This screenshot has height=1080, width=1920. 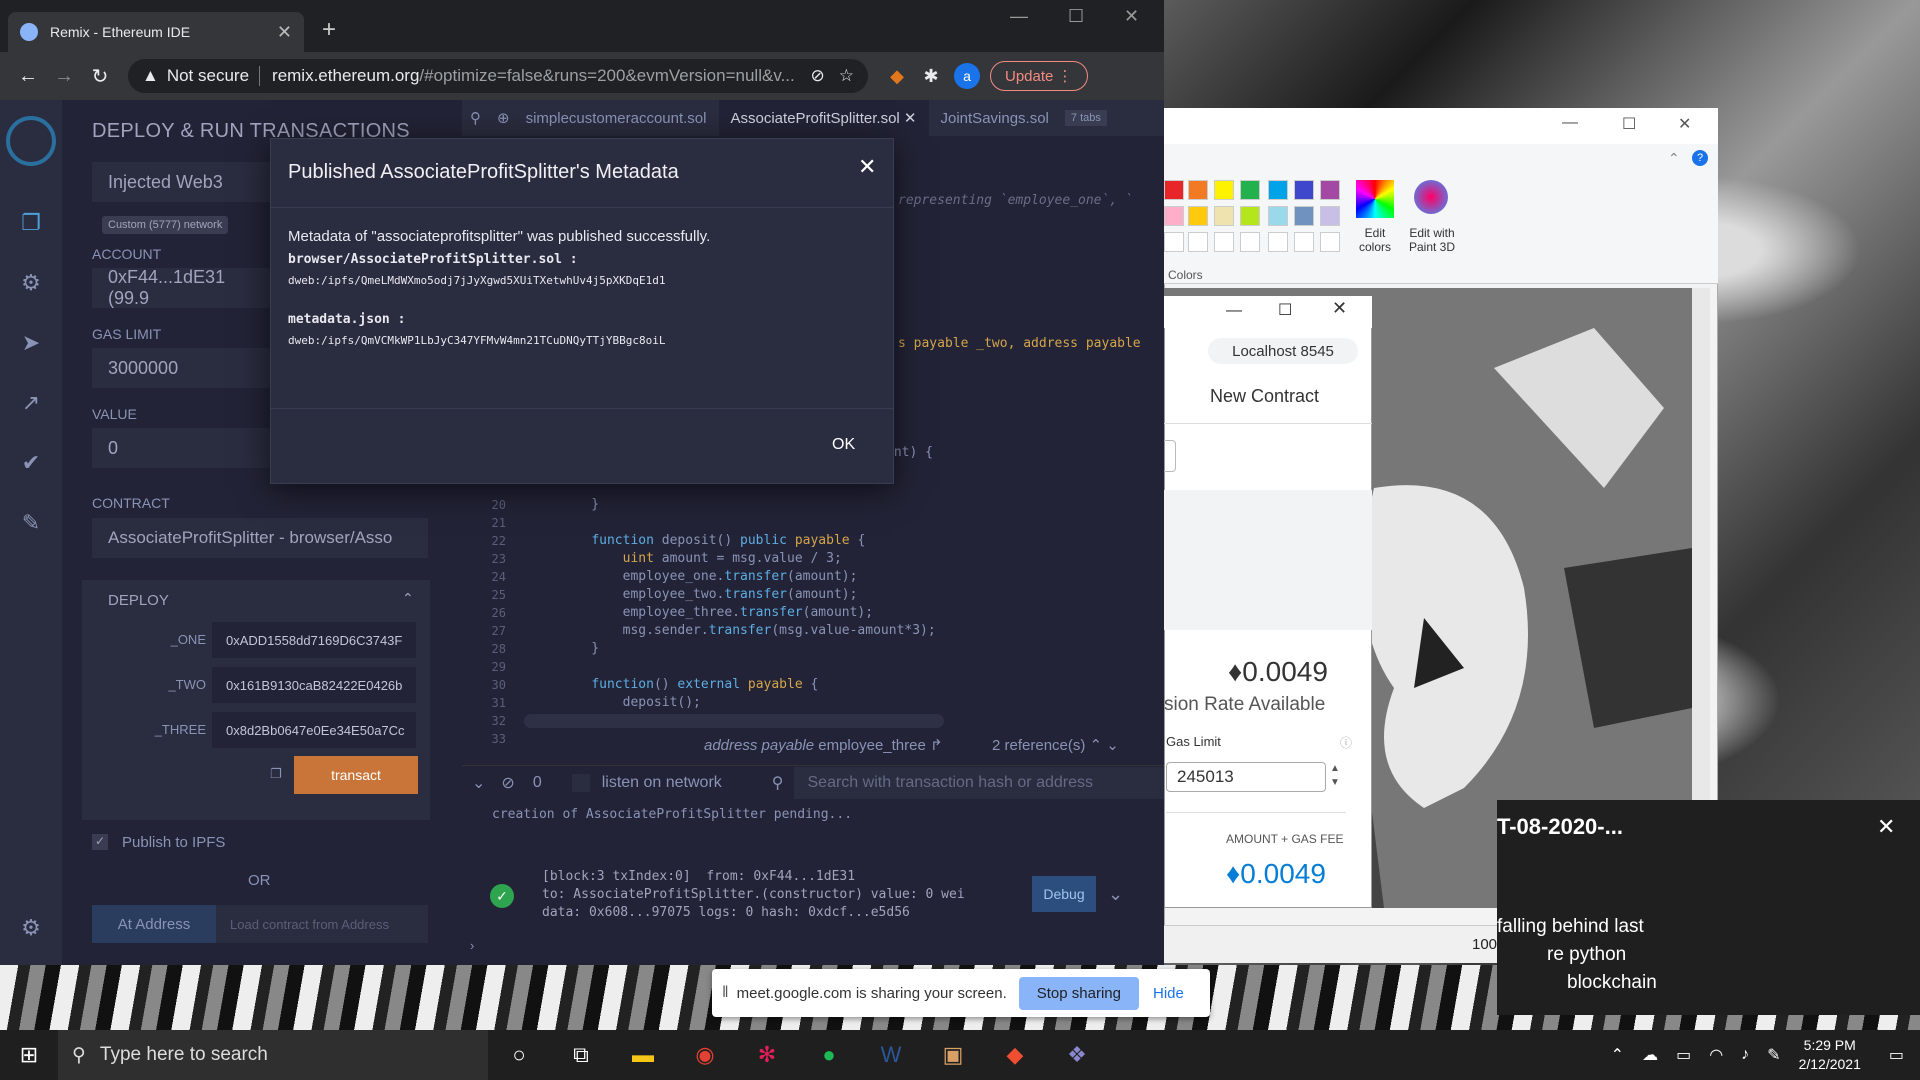 I want to click on battery-icon: ▭, so click(x=1683, y=1055).